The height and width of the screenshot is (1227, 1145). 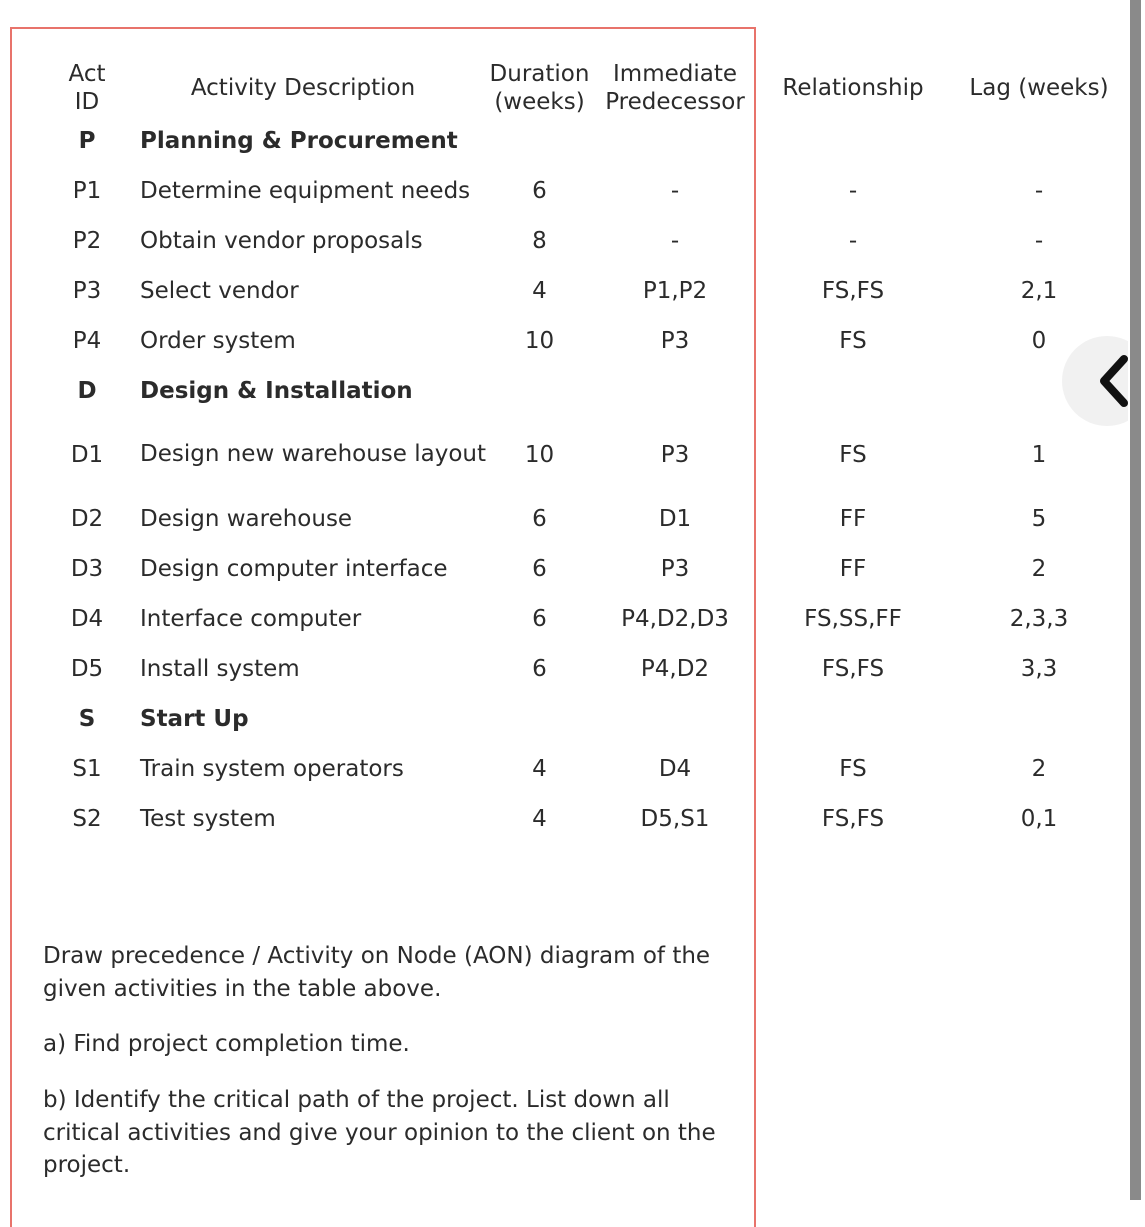 What do you see at coordinates (593, 669) in the screenshot?
I see `table-row: D5 Install system 6 P4,D2 FS,FS 3,3` at bounding box center [593, 669].